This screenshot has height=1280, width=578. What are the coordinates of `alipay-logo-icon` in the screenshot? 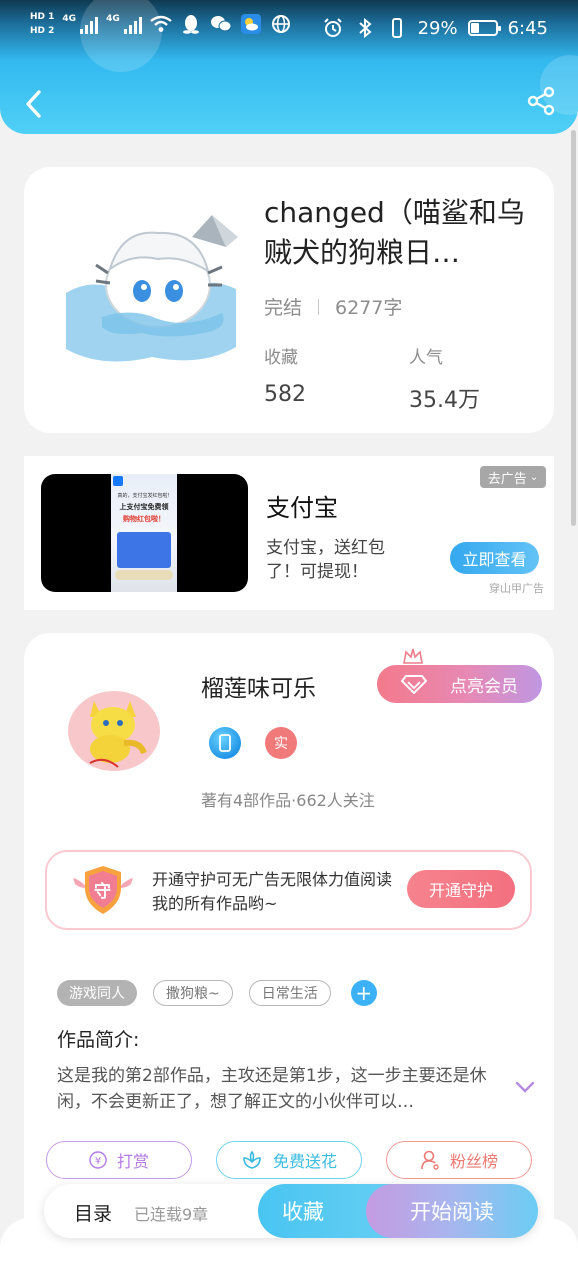 It's located at (118, 481).